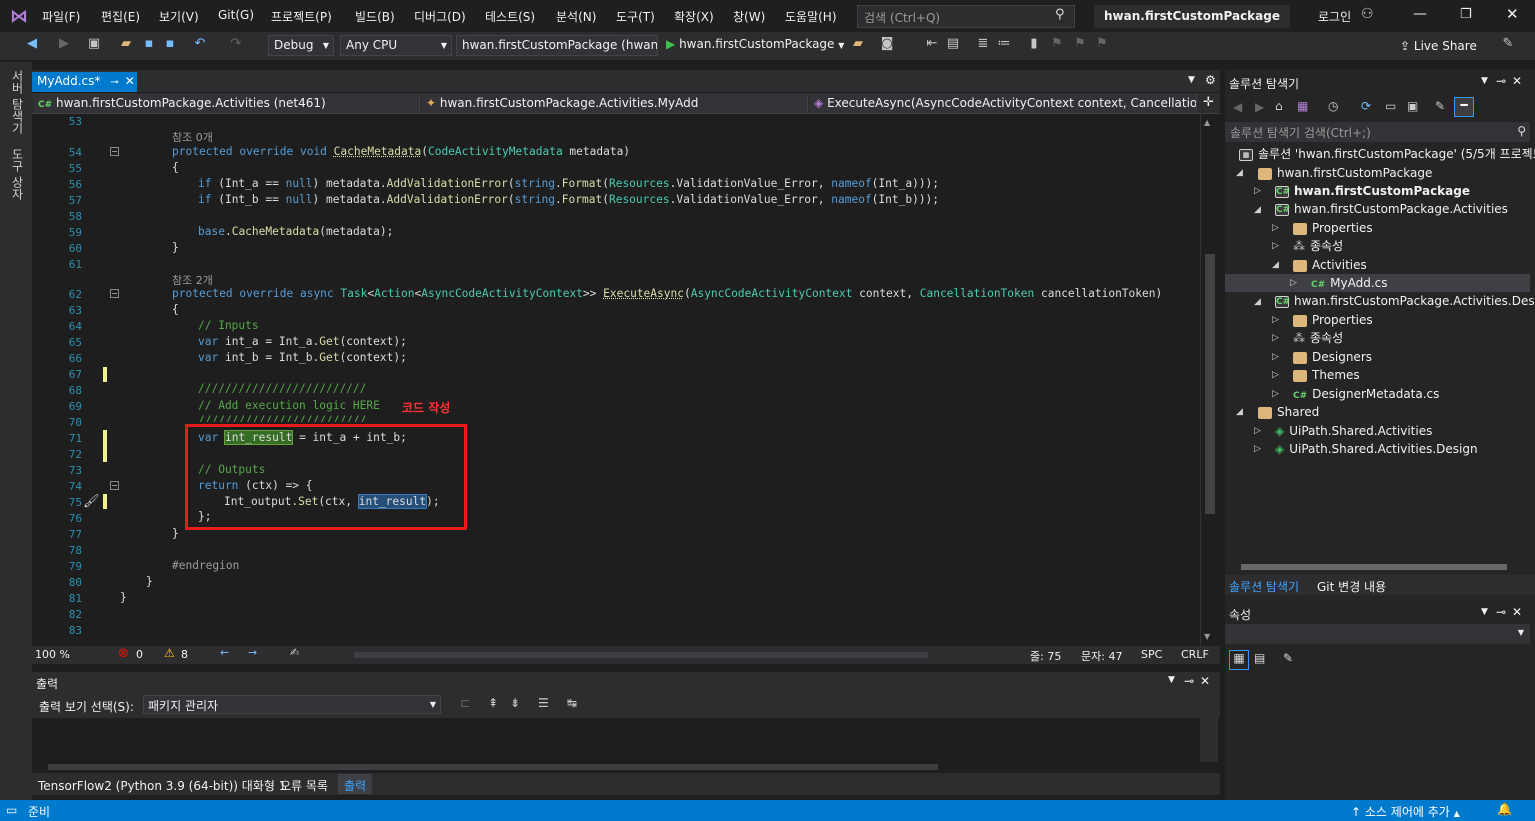  I want to click on save-all-icon: ▪, so click(170, 44).